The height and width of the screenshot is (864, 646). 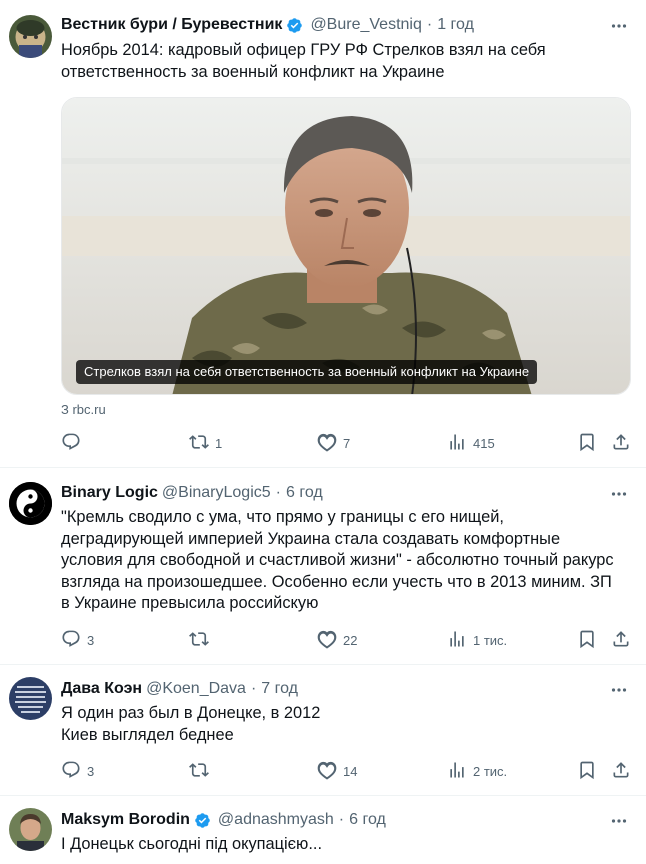 What do you see at coordinates (490, 771) in the screenshot?
I see `views-count: 2 тис.` at bounding box center [490, 771].